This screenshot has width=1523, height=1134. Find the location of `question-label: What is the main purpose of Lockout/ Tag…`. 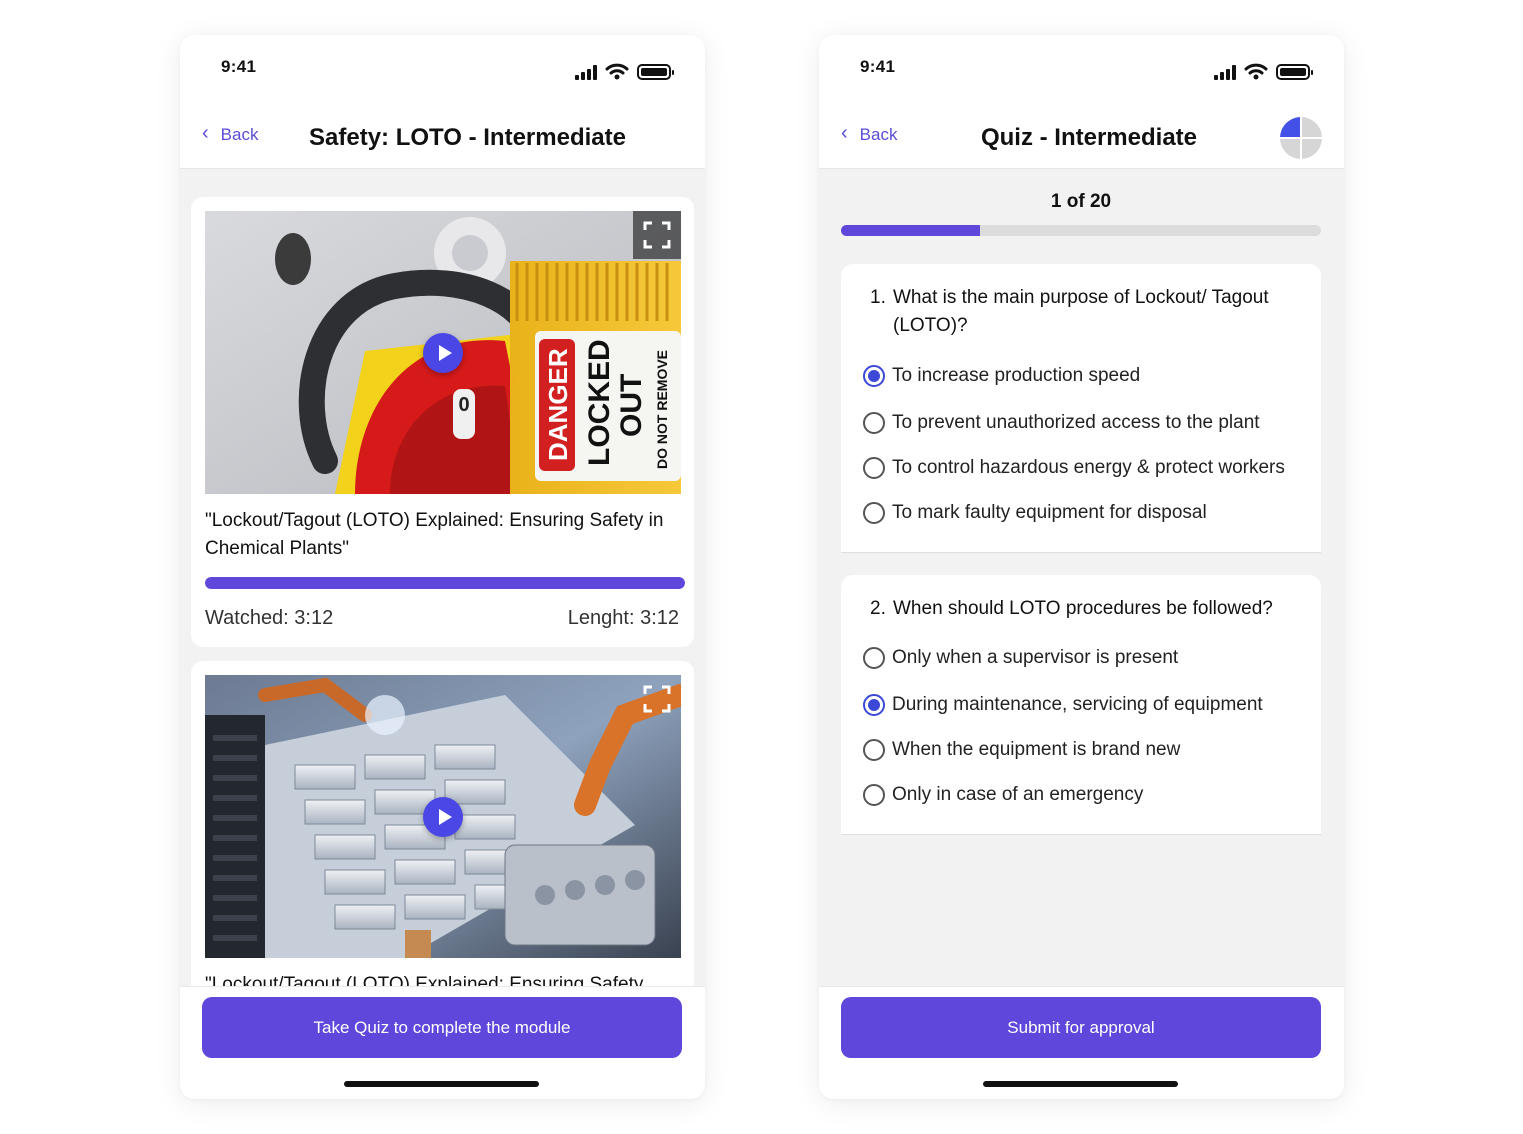

question-label: What is the main purpose of Lockout/ Tag… is located at coordinates (1081, 311).